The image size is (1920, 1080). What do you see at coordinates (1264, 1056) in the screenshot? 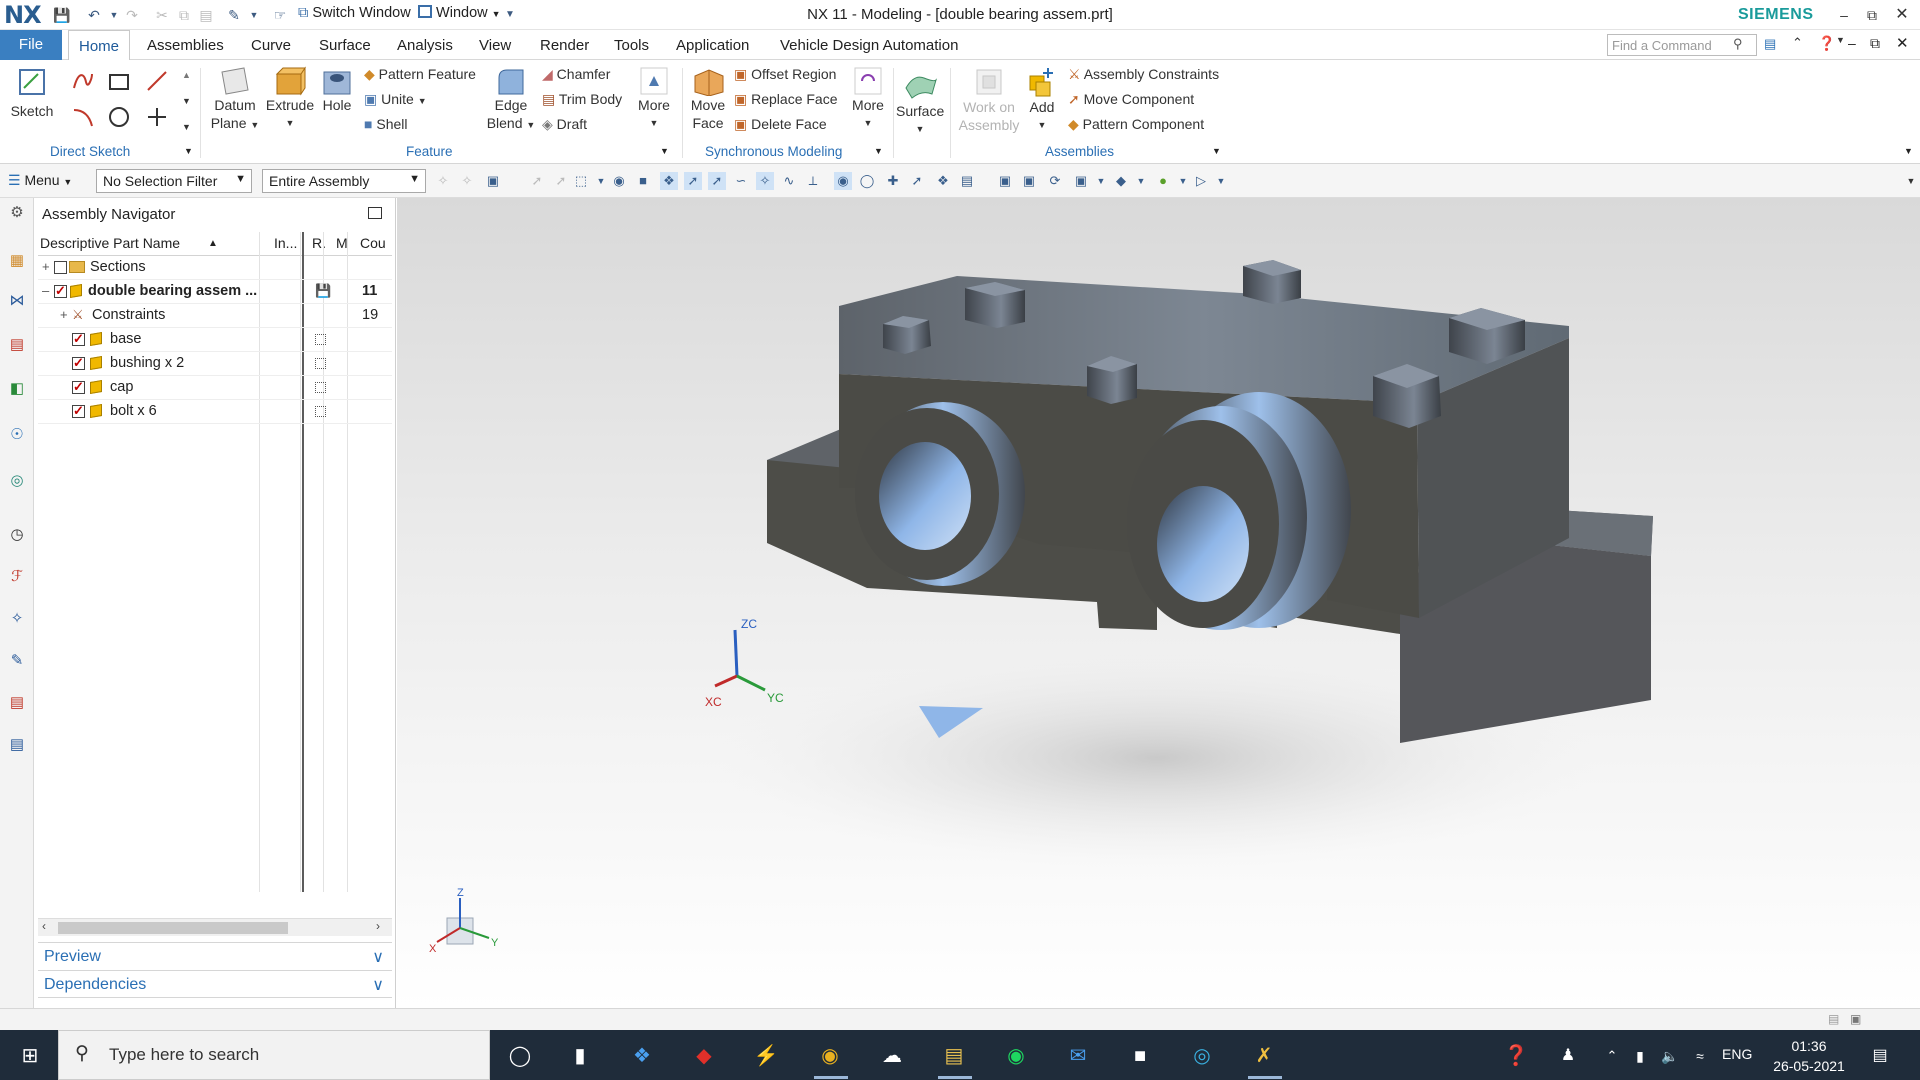
I see `nx-taskbar-icon: ✗` at bounding box center [1264, 1056].